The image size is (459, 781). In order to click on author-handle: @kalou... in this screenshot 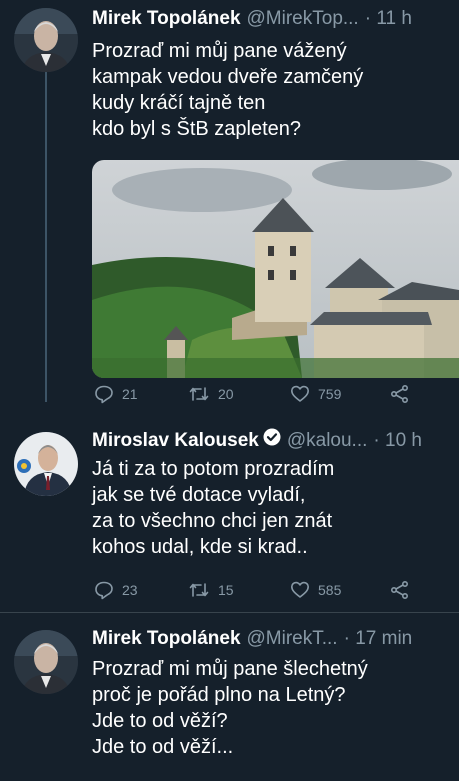, I will do `click(327, 441)`.